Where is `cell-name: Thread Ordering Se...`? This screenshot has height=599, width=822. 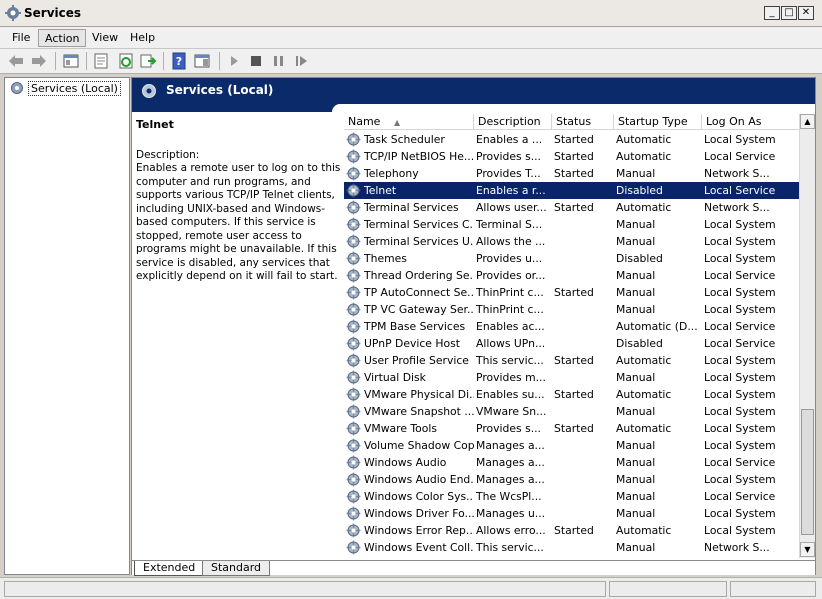 cell-name: Thread Ordering Se... is located at coordinates (419, 275).